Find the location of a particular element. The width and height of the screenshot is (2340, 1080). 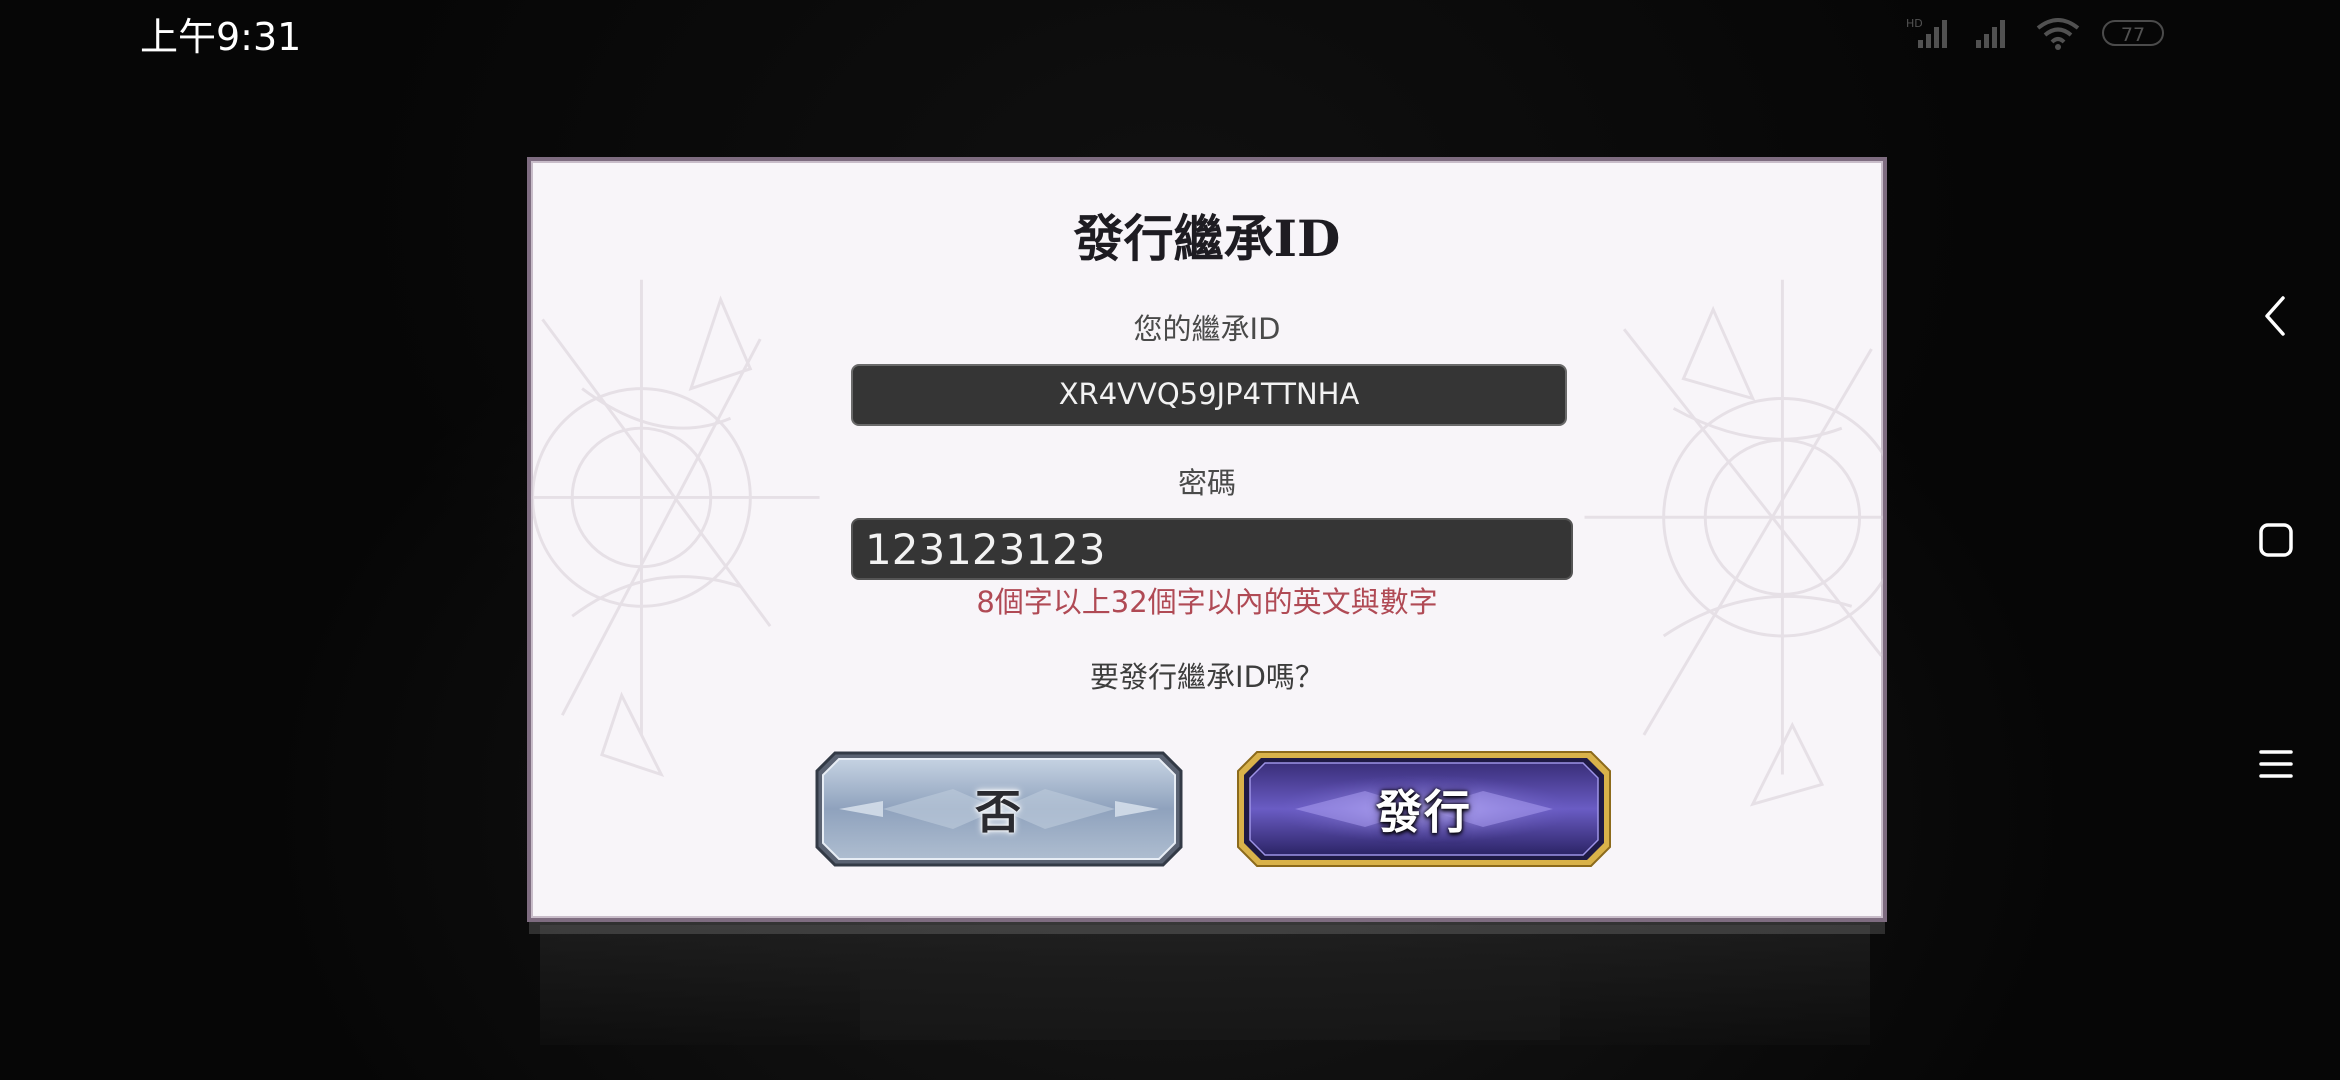

password-input is located at coordinates (1212, 549).